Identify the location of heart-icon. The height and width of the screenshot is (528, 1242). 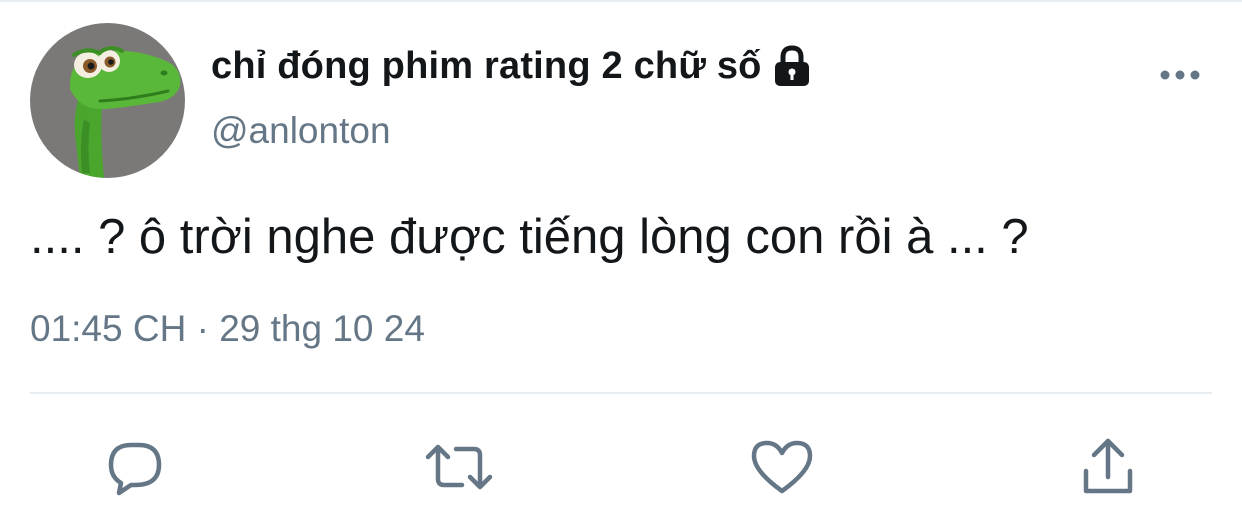
(782, 467).